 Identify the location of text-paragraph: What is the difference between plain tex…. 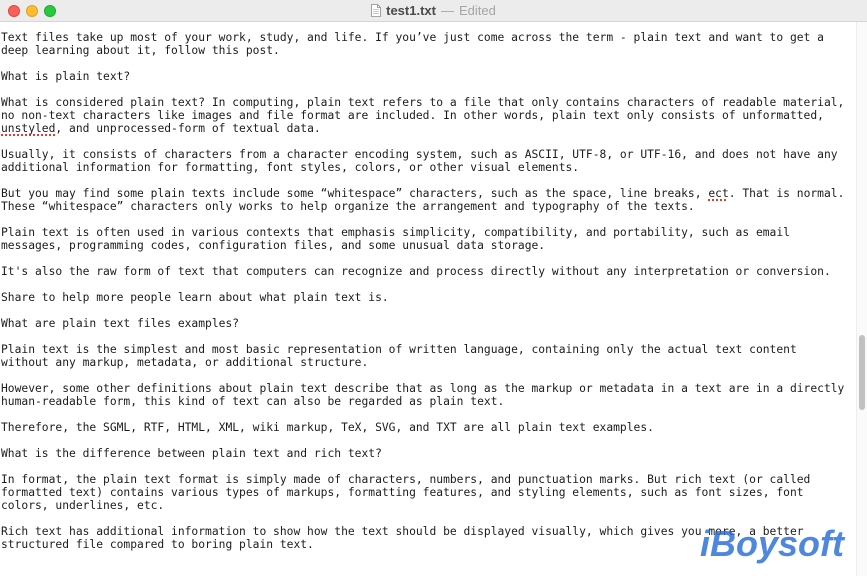
(426, 453).